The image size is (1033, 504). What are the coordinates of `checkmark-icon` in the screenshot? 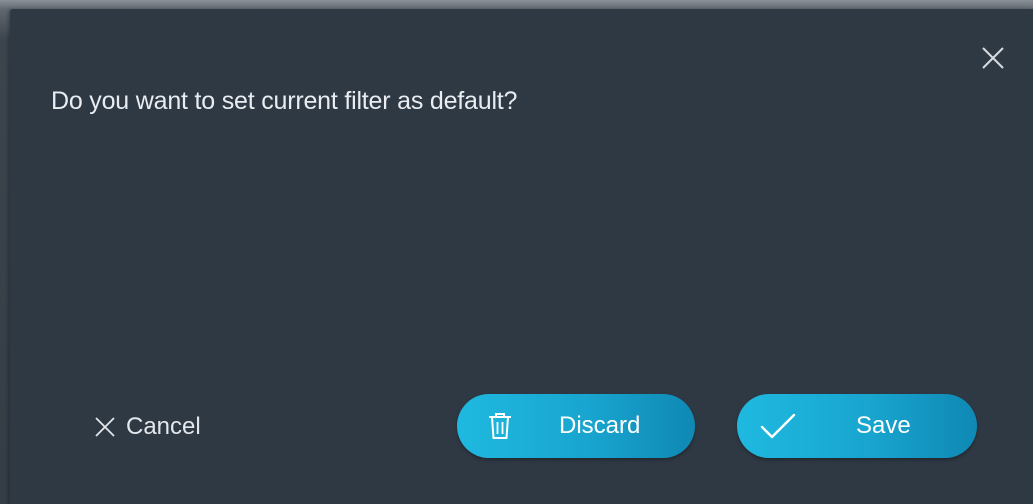 It's located at (778, 426).